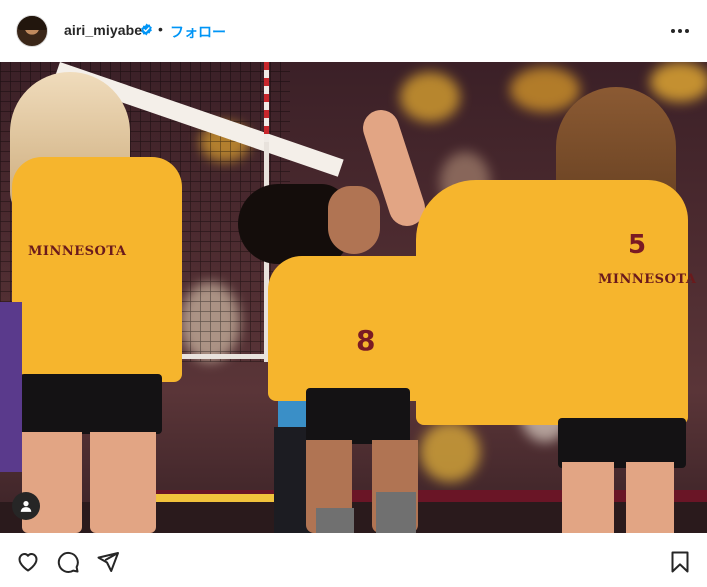 The width and height of the screenshot is (707, 587). What do you see at coordinates (637, 245) in the screenshot?
I see `right-player-number: 5` at bounding box center [637, 245].